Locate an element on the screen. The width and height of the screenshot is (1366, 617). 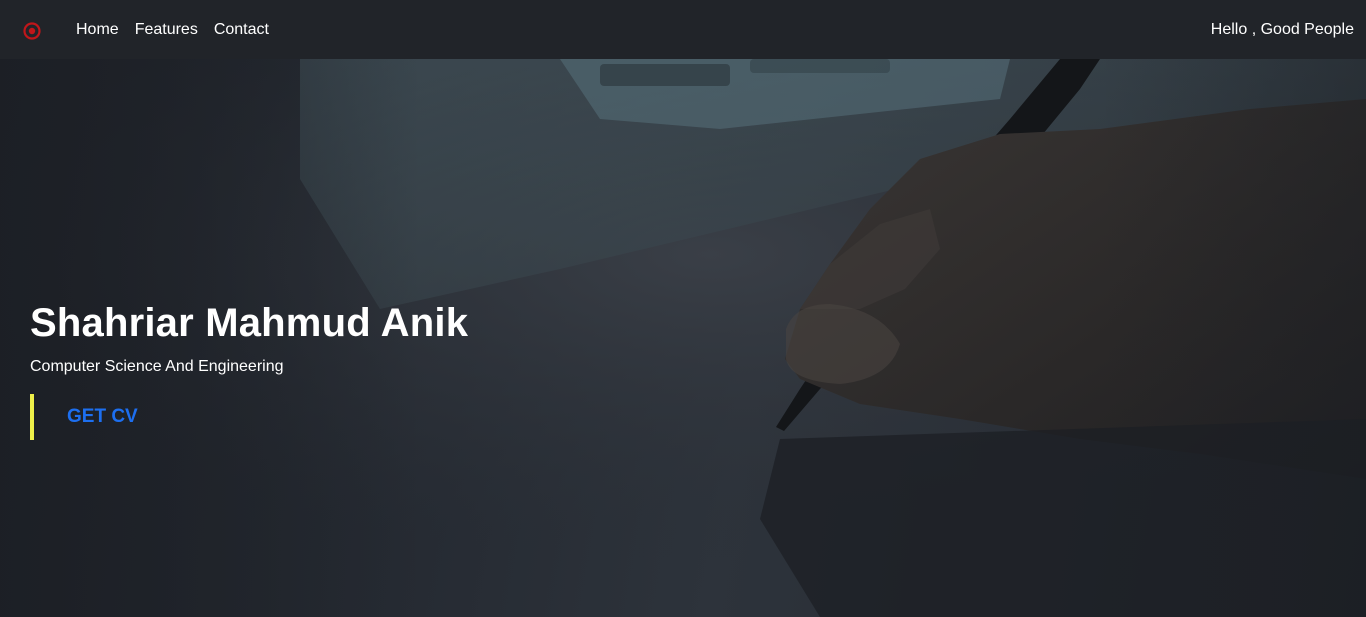
get-cv-button: GET CV is located at coordinates (110, 417).